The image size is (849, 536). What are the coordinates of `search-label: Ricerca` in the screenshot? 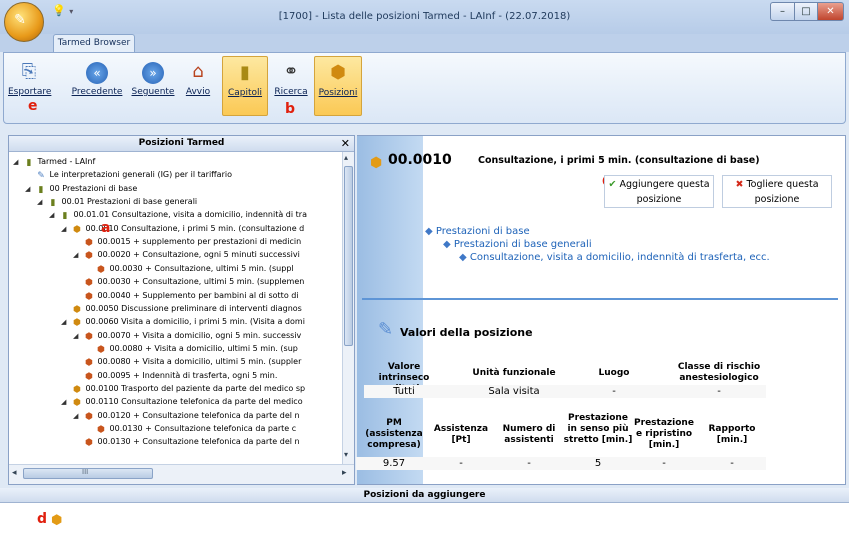 It's located at (291, 92).